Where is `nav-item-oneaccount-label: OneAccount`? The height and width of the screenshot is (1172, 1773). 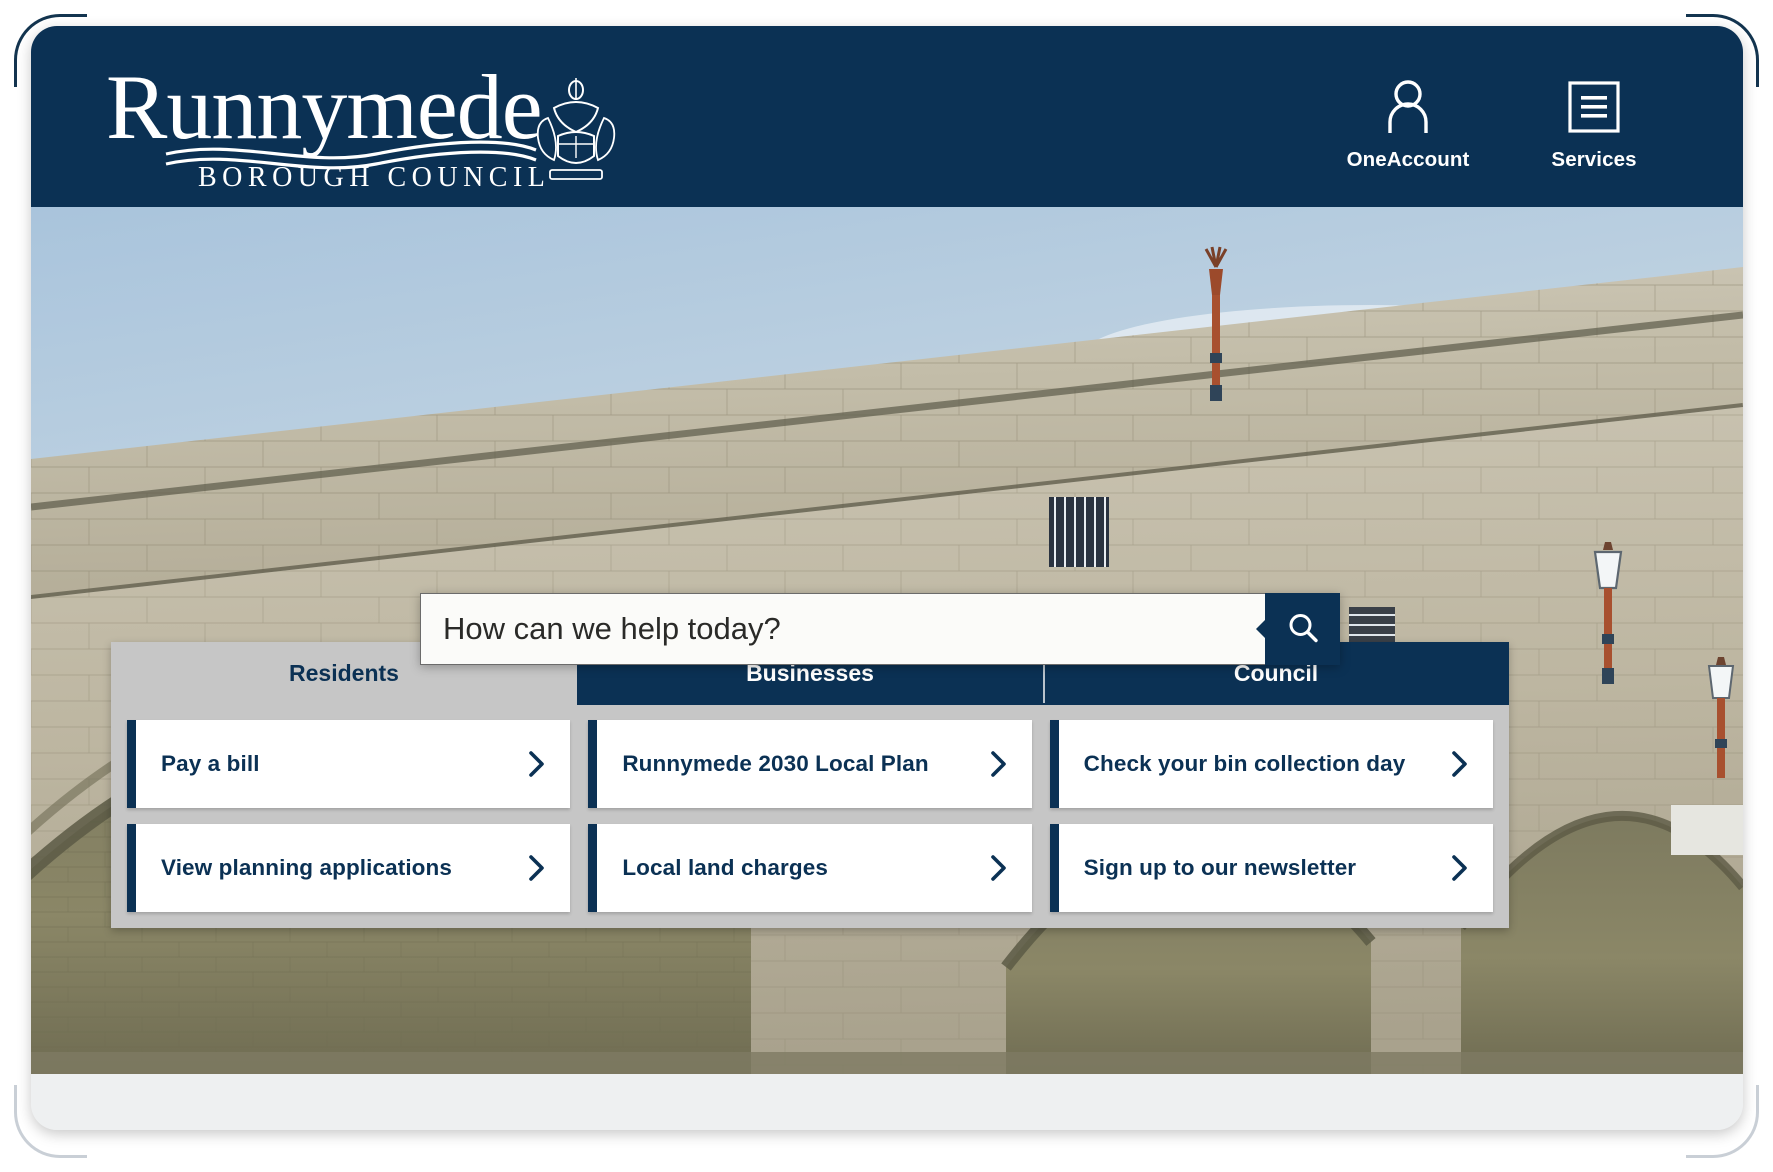
nav-item-oneaccount-label: OneAccount is located at coordinates (1408, 159).